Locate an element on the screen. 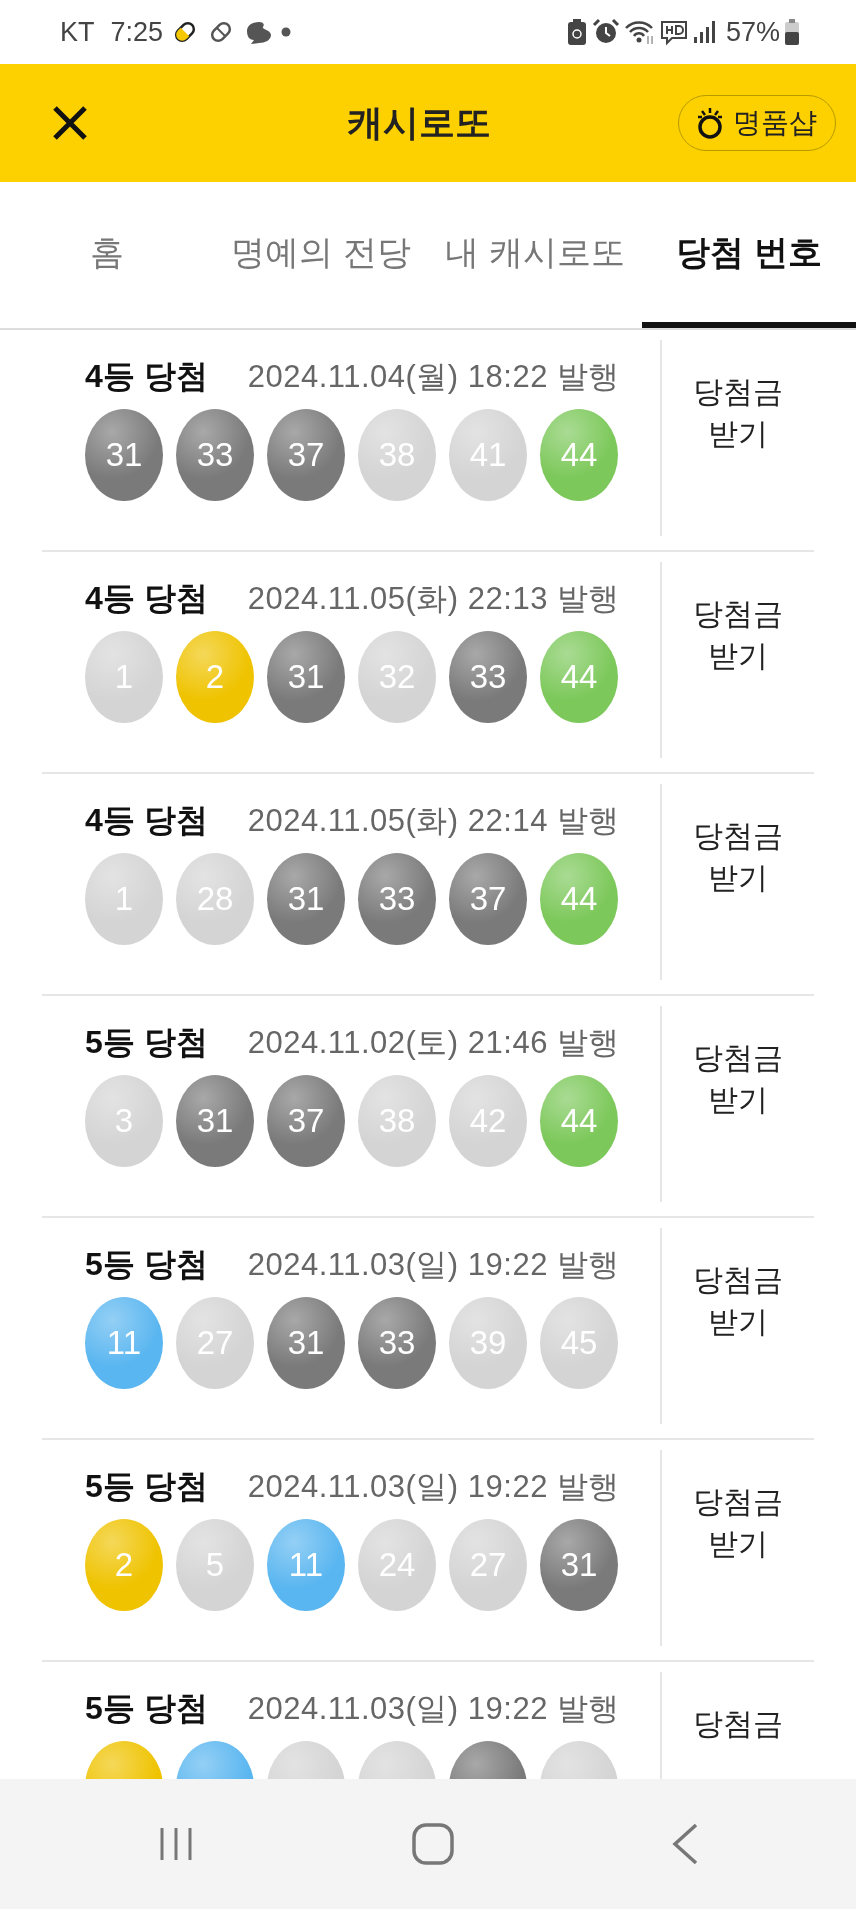 This screenshot has width=856, height=1909. battery-percent-text: 57% is located at coordinates (752, 32).